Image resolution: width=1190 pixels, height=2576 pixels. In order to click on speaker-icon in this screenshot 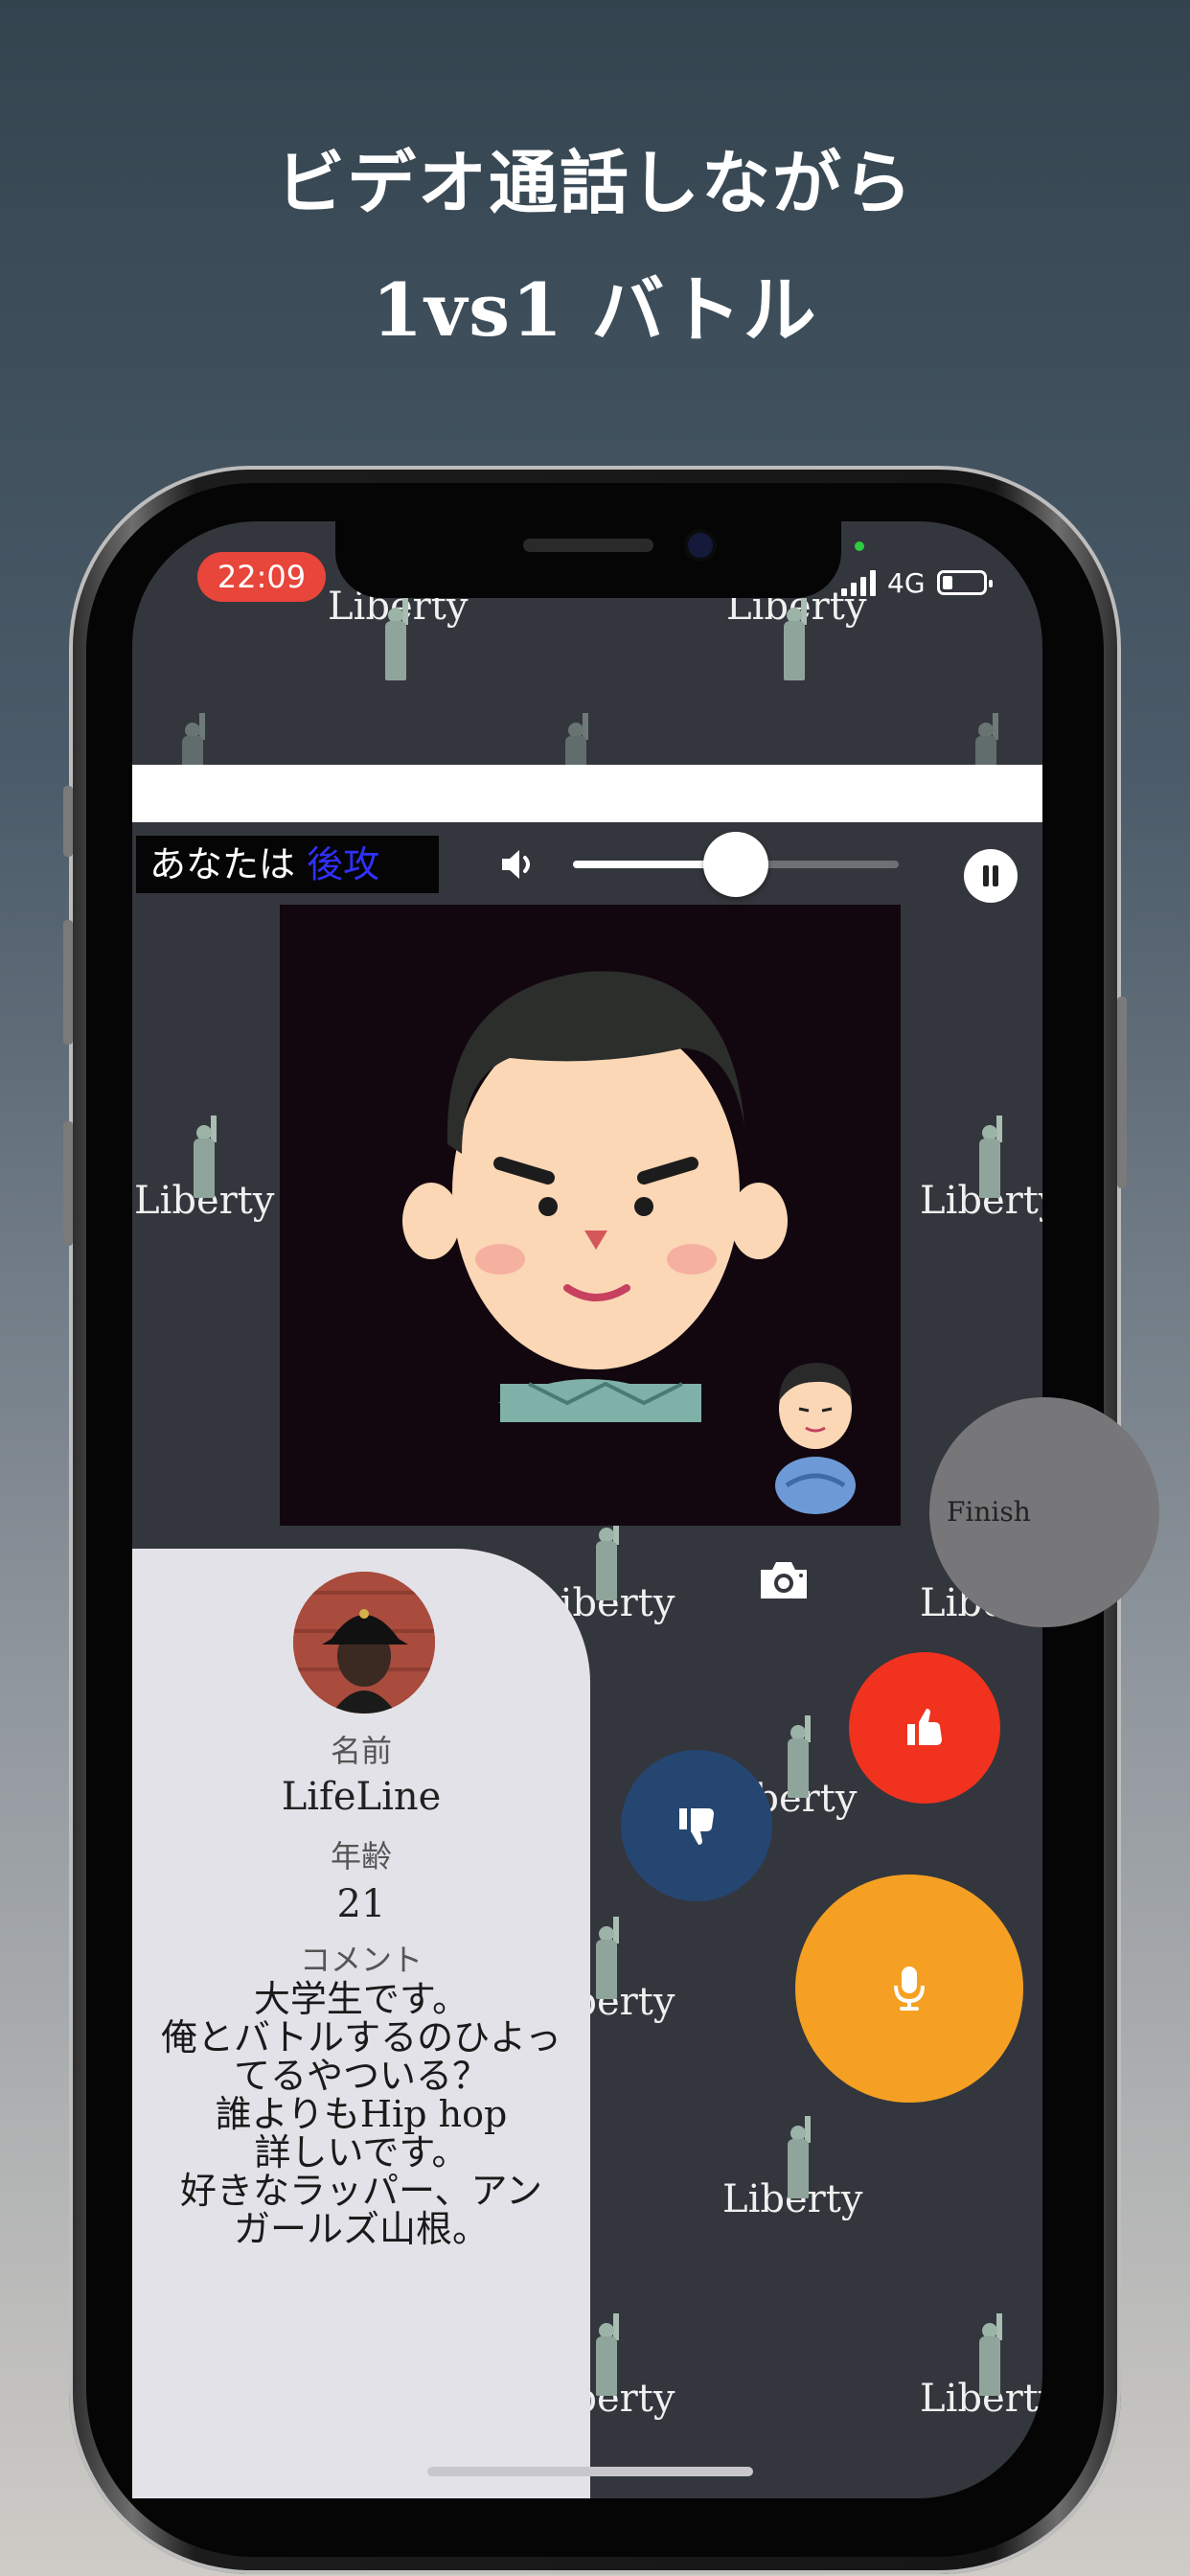, I will do `click(517, 864)`.